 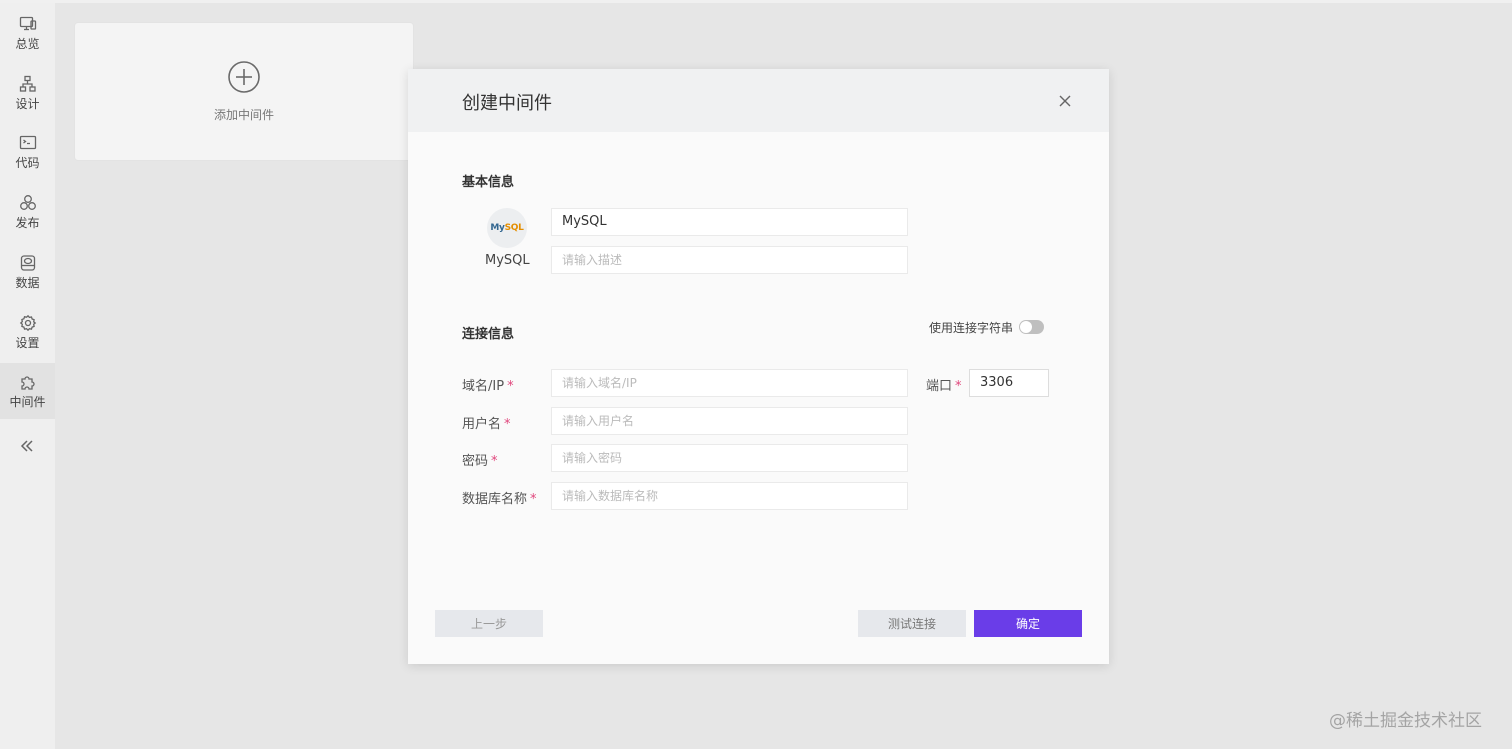 What do you see at coordinates (944, 386) in the screenshot?
I see `port-label: 端口 *` at bounding box center [944, 386].